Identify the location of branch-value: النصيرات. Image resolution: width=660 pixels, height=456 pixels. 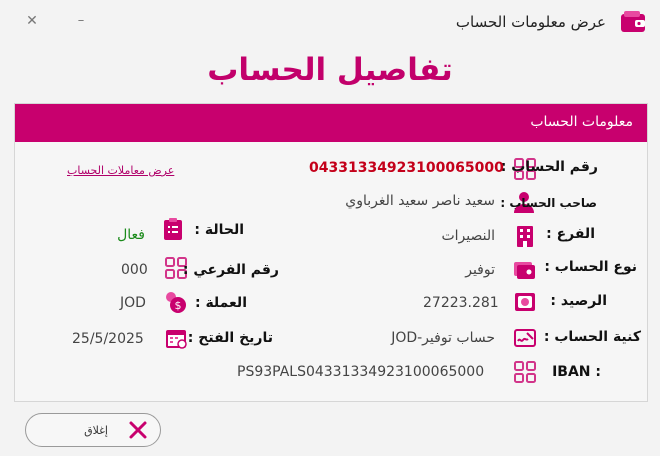
(468, 236).